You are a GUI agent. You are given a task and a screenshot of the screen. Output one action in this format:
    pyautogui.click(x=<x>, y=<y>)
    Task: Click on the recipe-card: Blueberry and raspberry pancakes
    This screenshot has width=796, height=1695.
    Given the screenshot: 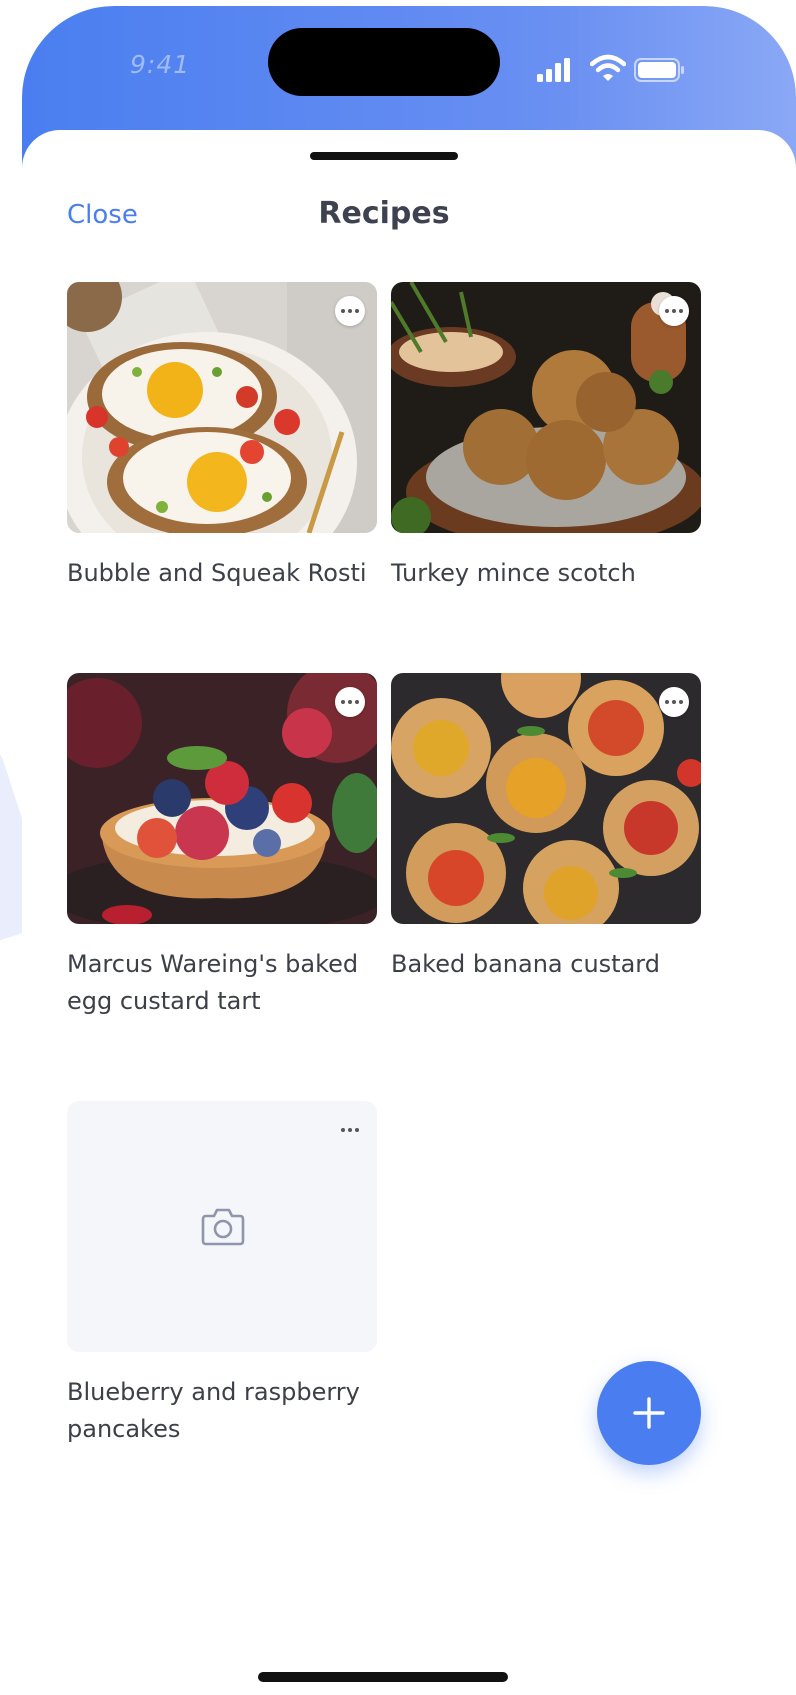 What is the action you would take?
    pyautogui.click(x=222, y=1274)
    